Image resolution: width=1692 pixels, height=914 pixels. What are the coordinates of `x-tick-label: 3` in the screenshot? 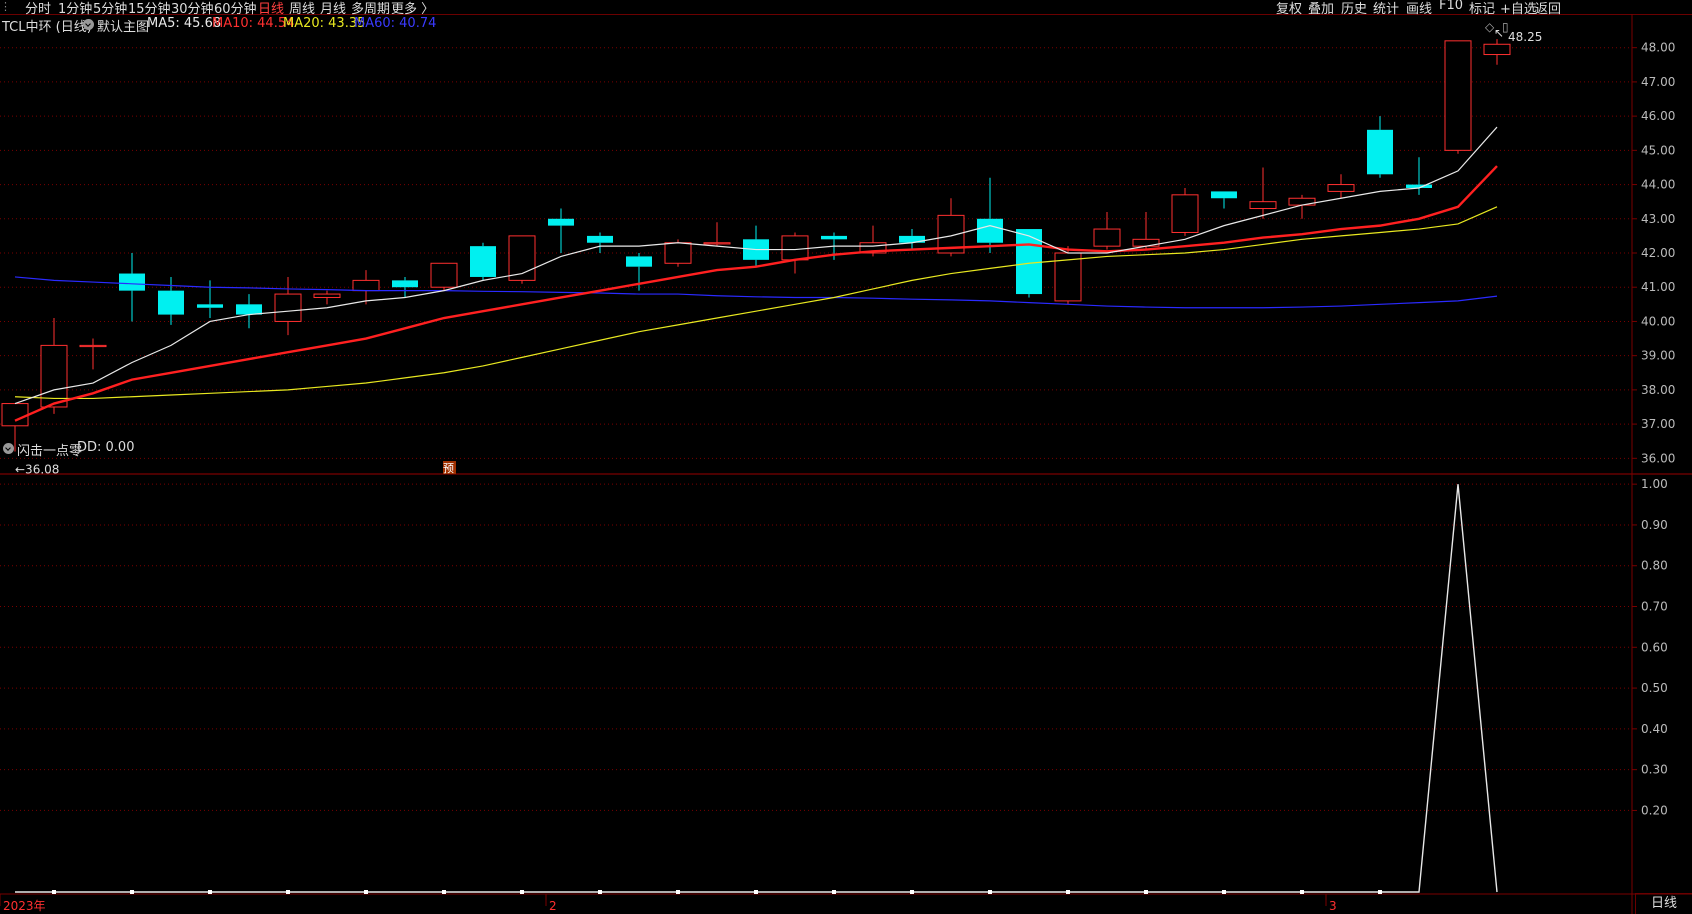 It's located at (1333, 906).